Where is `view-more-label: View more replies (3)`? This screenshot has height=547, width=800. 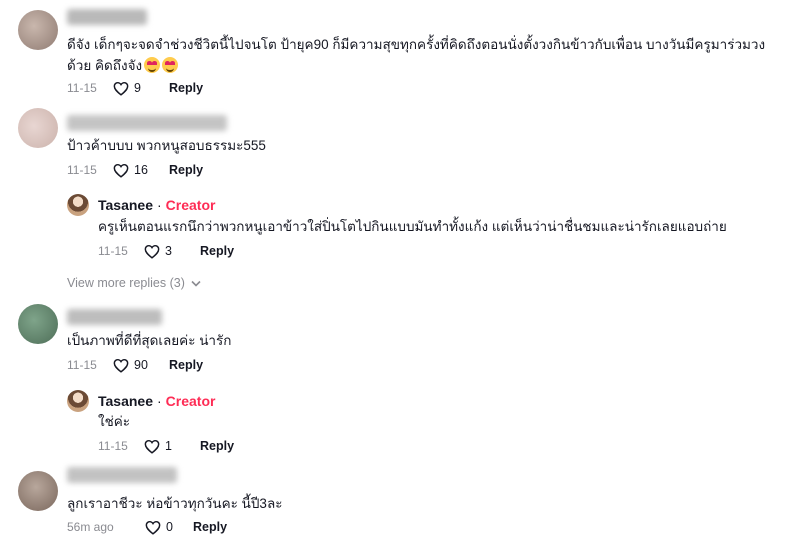
view-more-label: View more replies (3) is located at coordinates (126, 283).